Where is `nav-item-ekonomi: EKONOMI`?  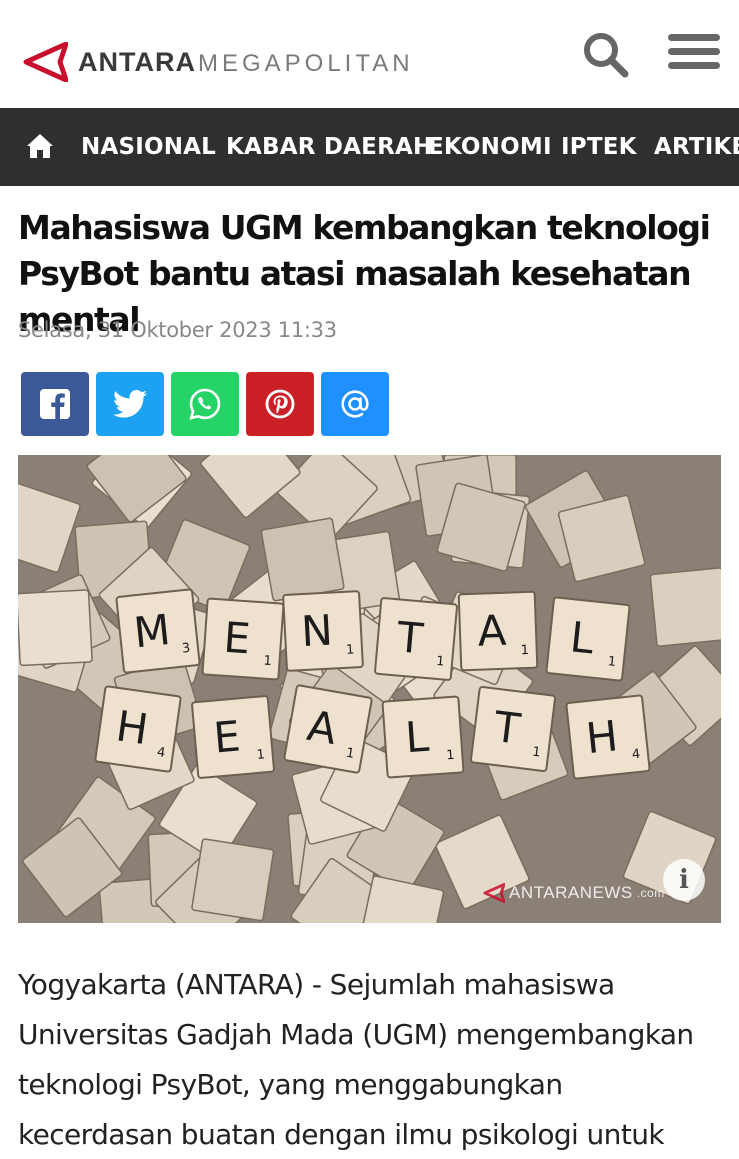 nav-item-ekonomi: EKONOMI is located at coordinates (490, 147).